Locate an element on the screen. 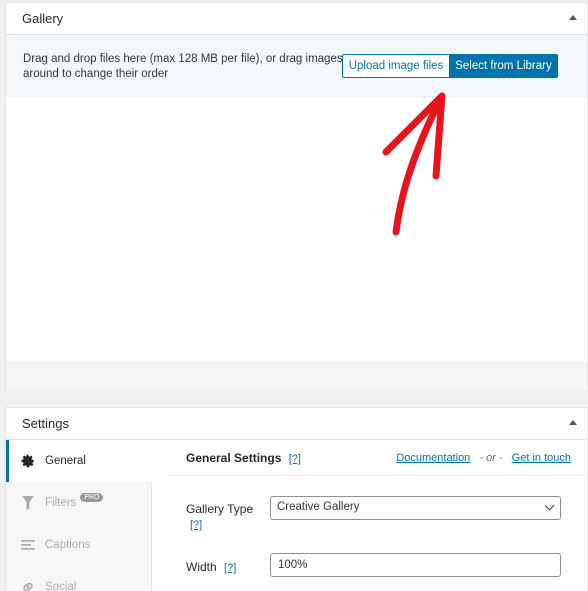  width-help-link: [?] is located at coordinates (230, 568).